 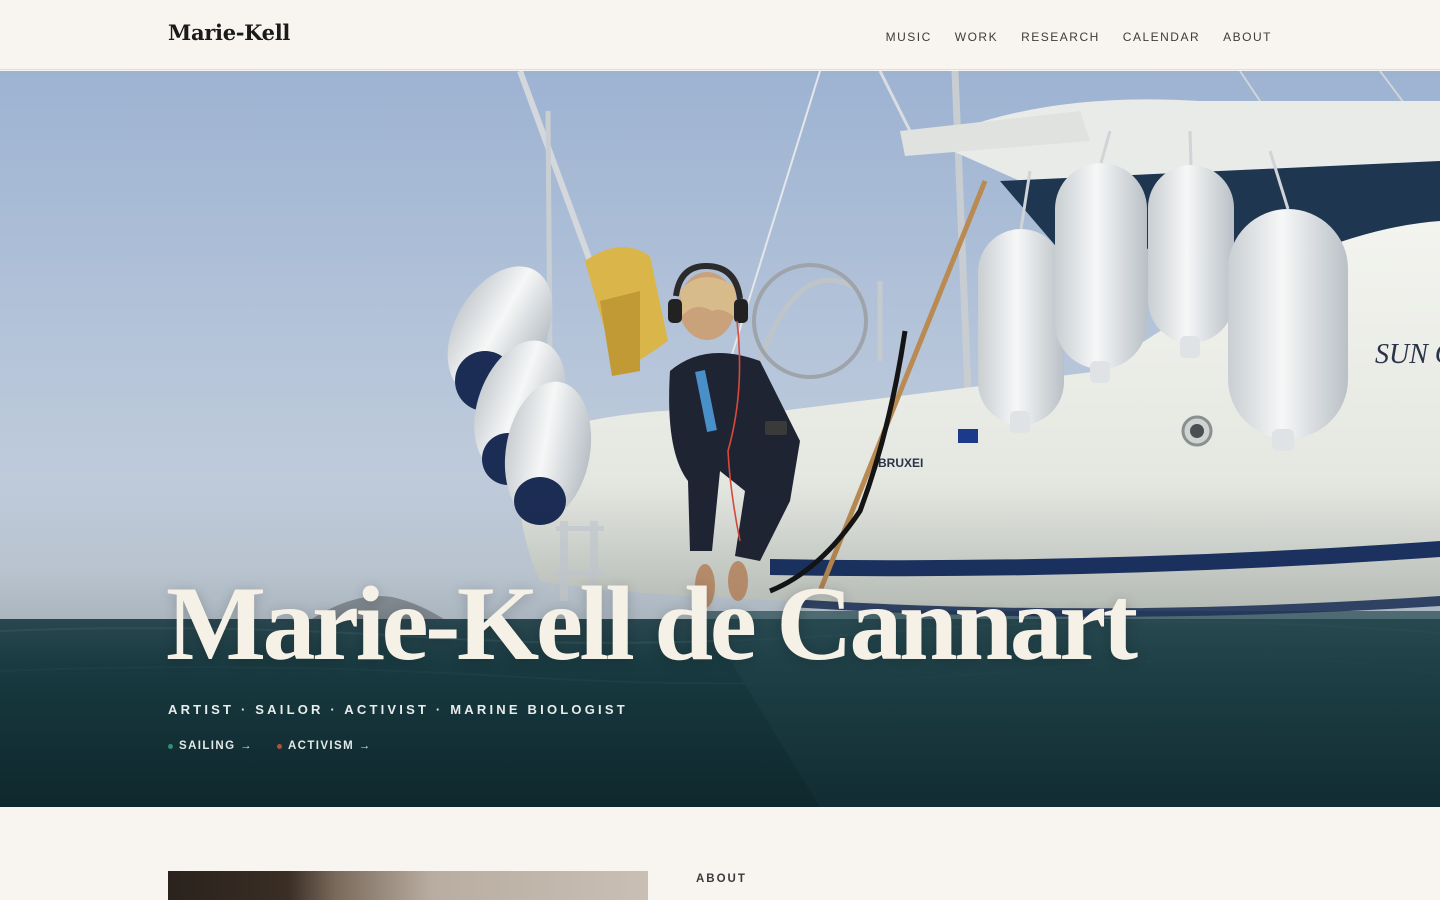 What do you see at coordinates (408, 885) in the screenshot?
I see `about-photo` at bounding box center [408, 885].